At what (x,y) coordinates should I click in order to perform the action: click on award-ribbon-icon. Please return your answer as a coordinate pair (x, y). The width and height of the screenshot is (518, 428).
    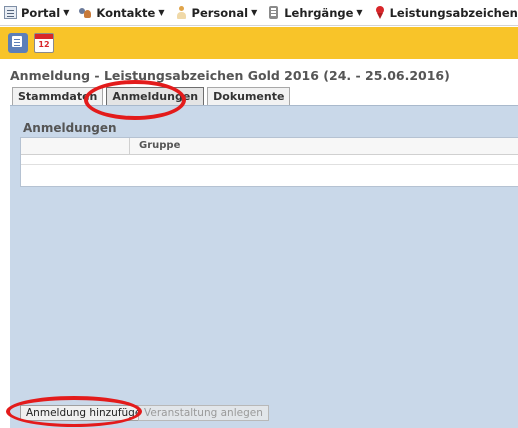
    Looking at the image, I should click on (379, 12).